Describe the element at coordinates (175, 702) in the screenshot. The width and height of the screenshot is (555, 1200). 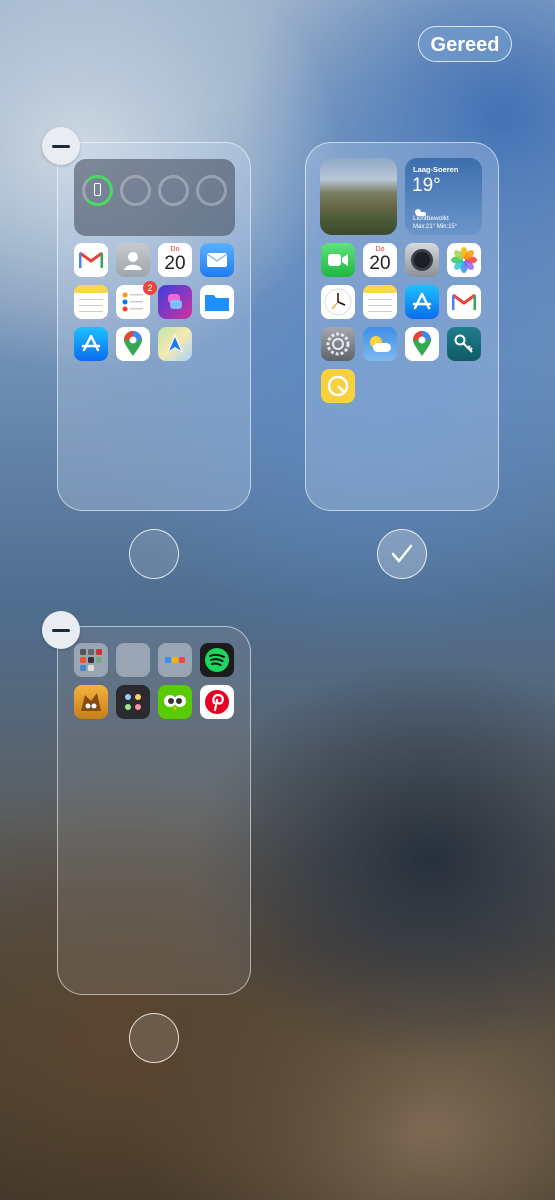
I see `duolingo-icon` at that location.